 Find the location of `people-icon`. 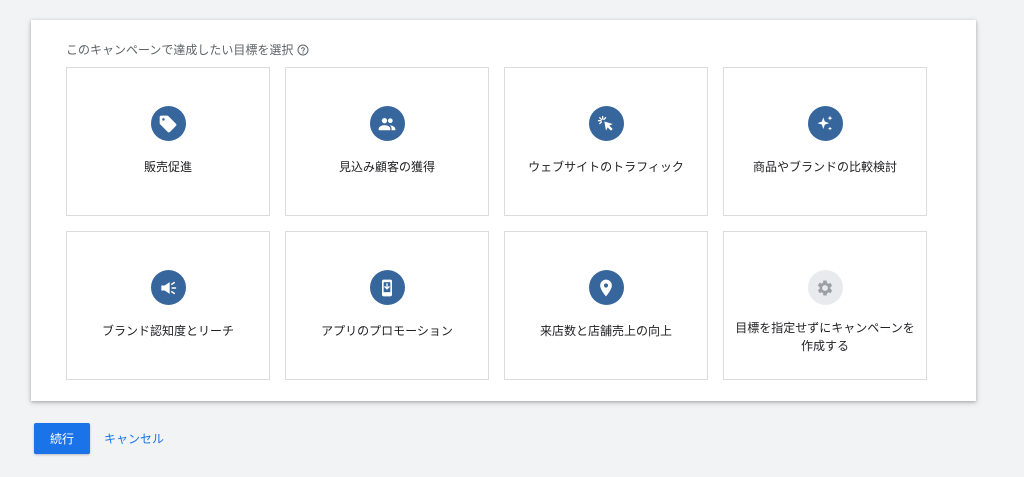

people-icon is located at coordinates (387, 123).